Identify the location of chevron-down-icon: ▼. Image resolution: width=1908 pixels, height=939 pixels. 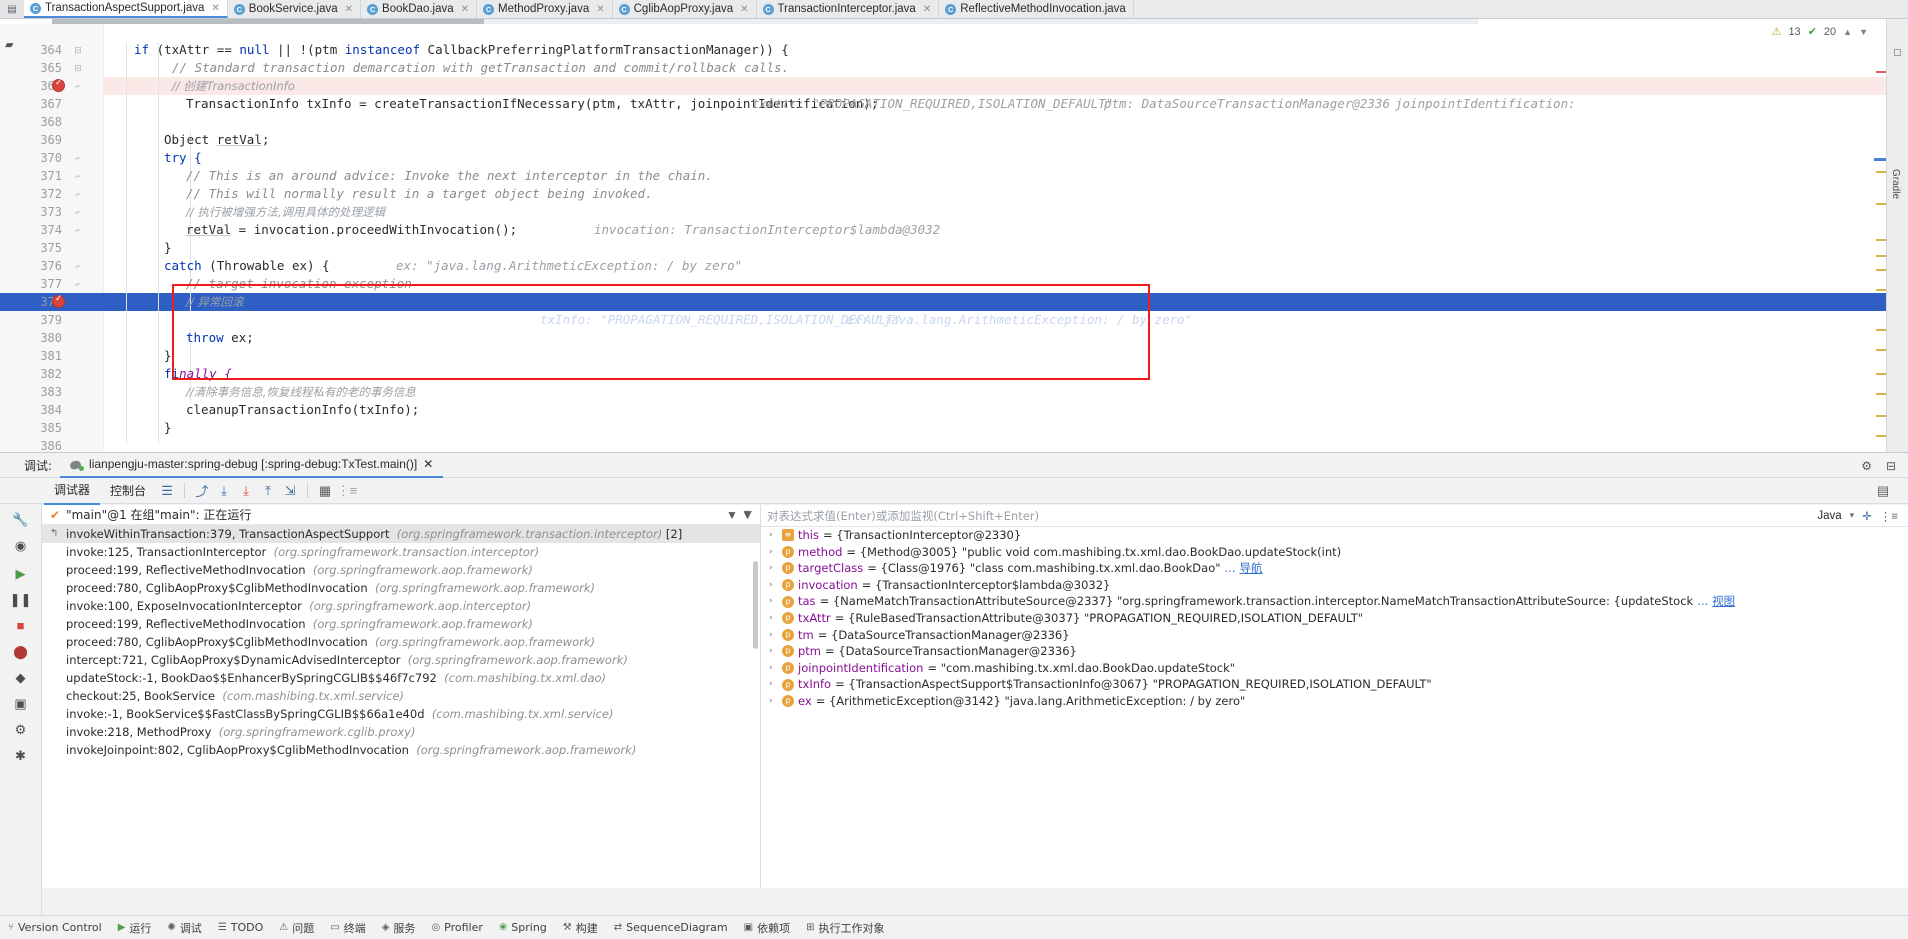
(1863, 32).